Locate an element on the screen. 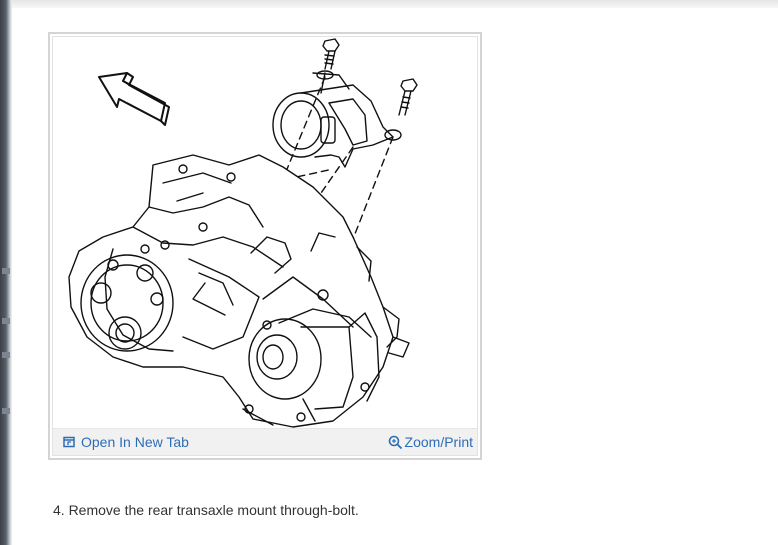 This screenshot has width=778, height=545. zoom-print-link: Zoom/Print is located at coordinates (430, 442).